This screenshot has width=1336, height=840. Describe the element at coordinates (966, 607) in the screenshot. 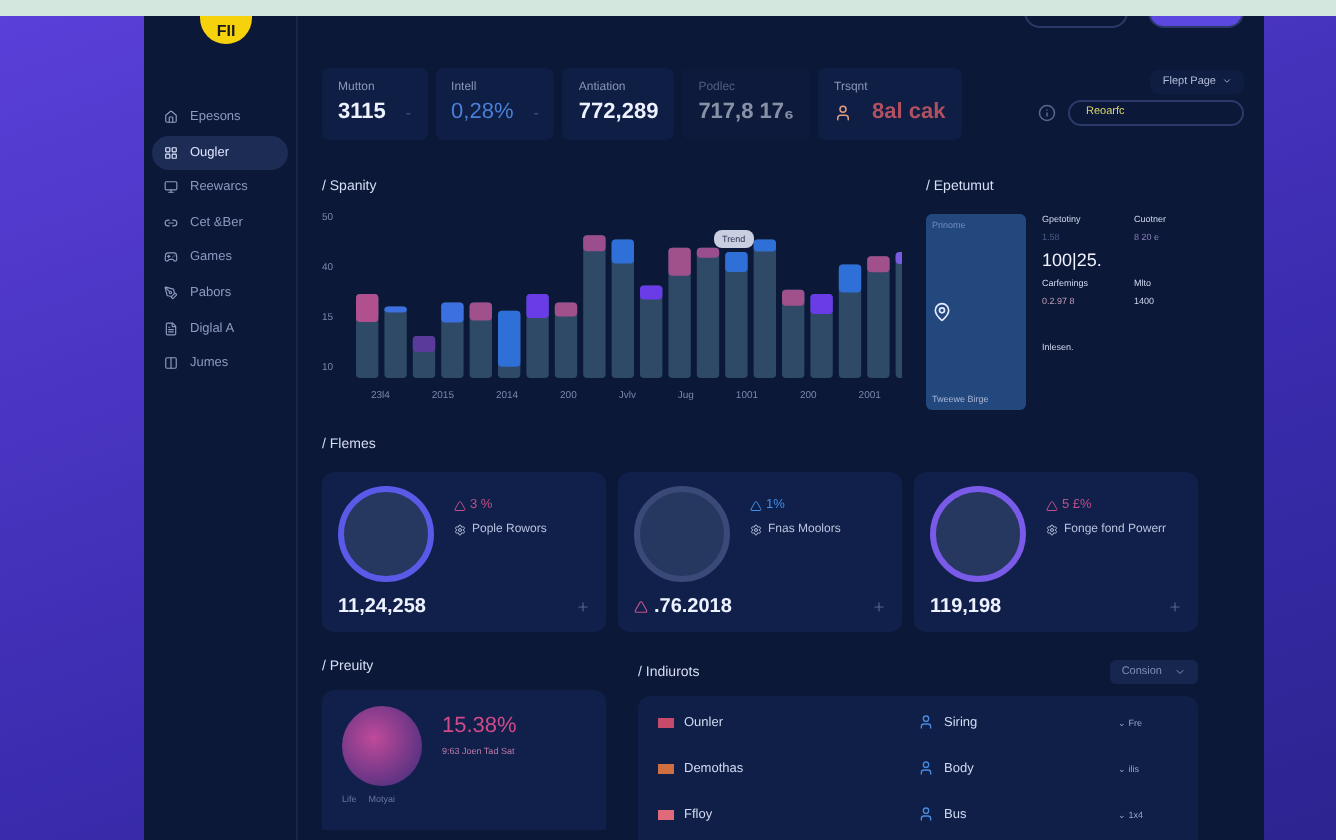

I see `metric-value: 119,198` at that location.